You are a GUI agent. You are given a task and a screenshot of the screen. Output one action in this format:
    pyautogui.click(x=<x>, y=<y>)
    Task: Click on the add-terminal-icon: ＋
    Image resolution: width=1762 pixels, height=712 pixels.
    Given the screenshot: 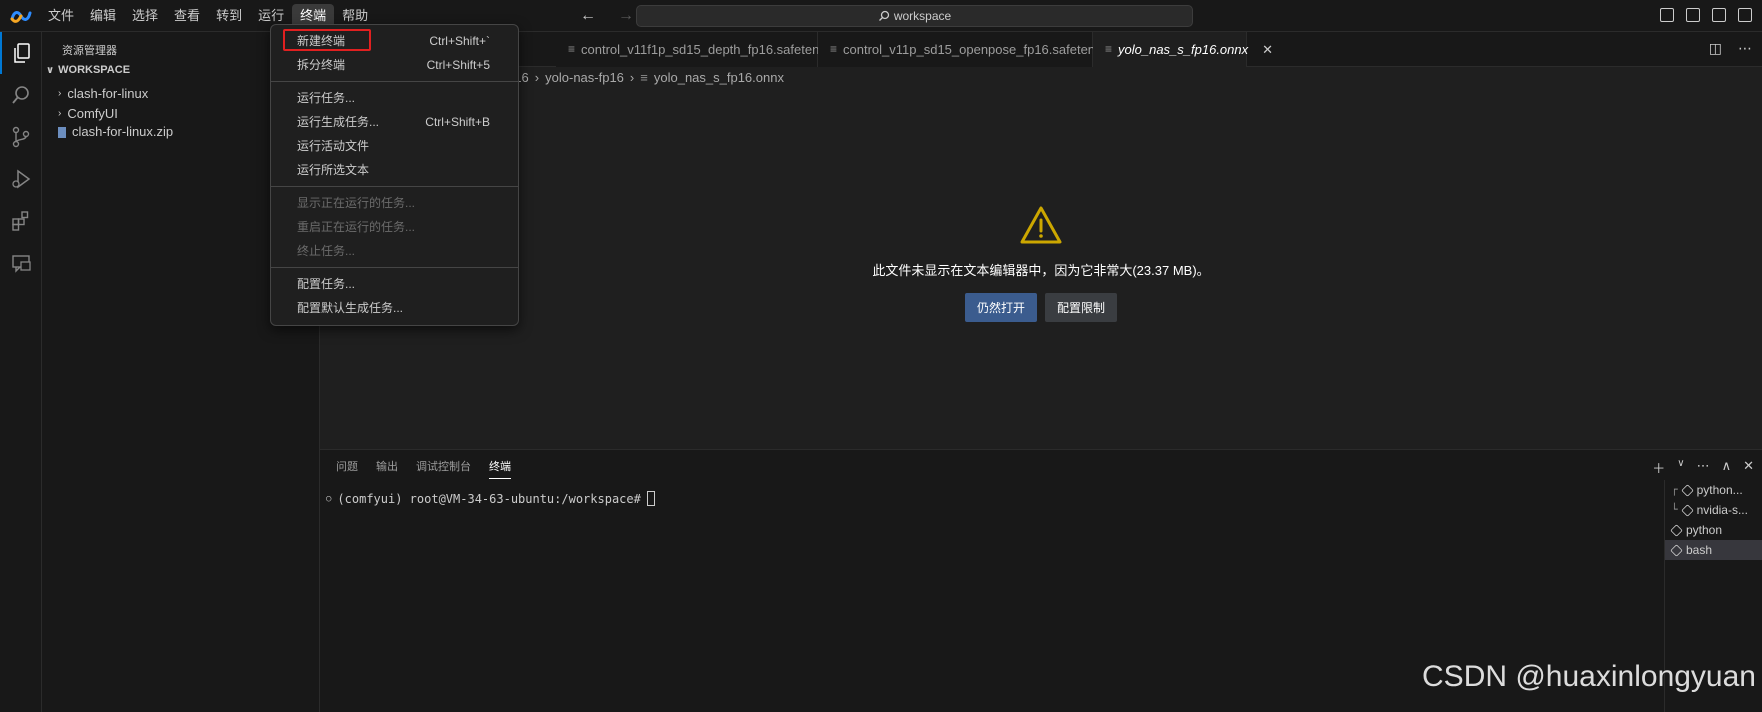 What is the action you would take?
    pyautogui.click(x=1658, y=467)
    